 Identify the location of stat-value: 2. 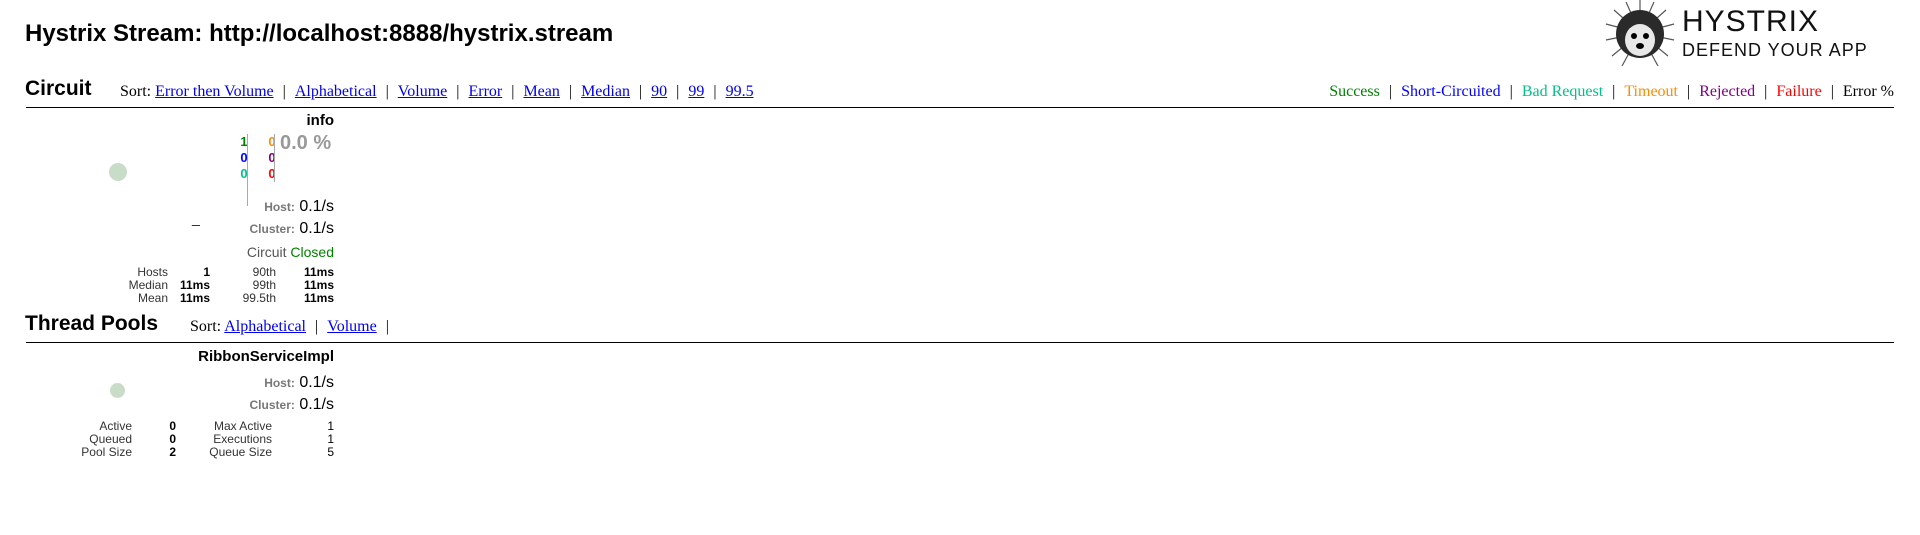
(172, 452).